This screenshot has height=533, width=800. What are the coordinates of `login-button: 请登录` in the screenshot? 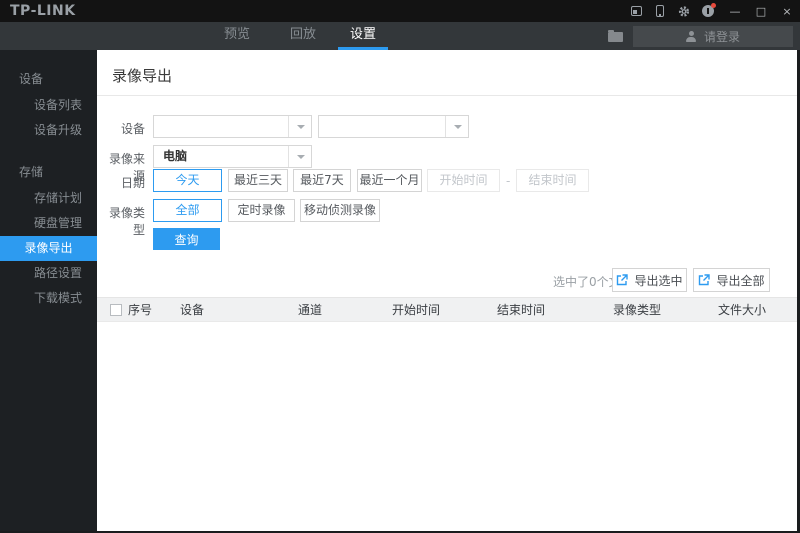 It's located at (713, 36).